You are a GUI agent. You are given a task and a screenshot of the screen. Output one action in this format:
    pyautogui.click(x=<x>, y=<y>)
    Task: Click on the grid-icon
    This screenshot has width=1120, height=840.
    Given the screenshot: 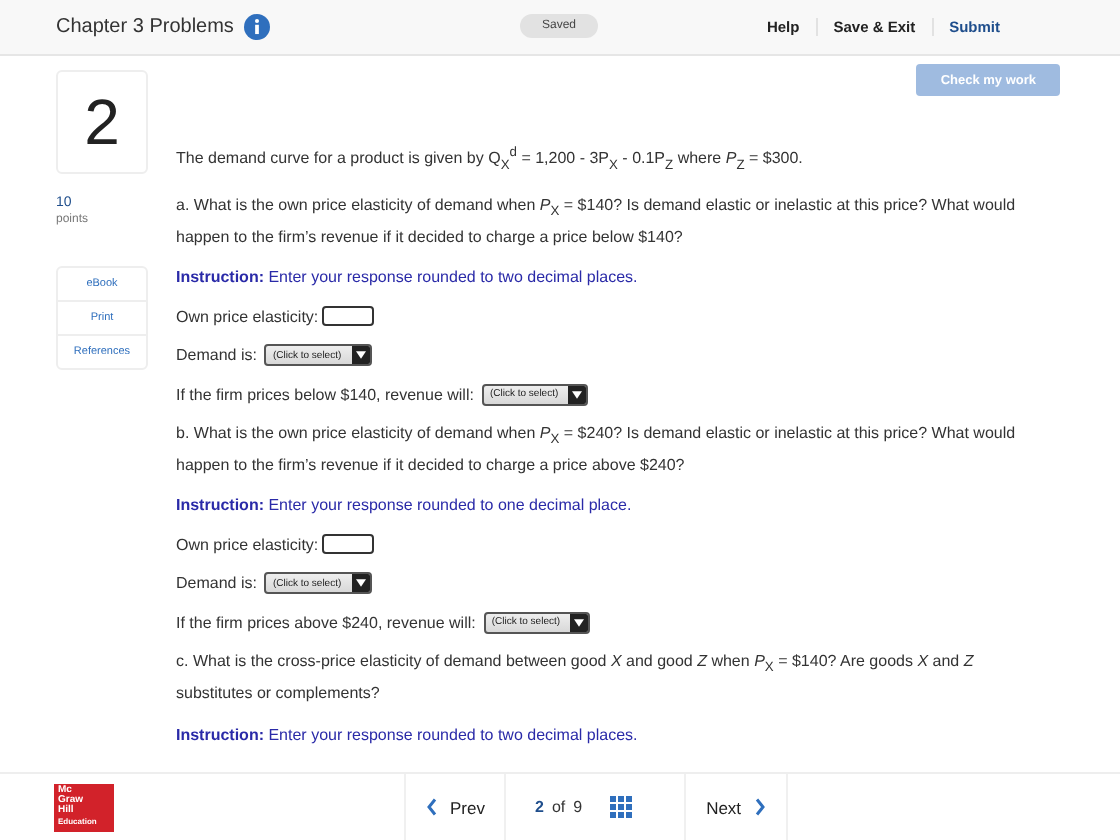 What is the action you would take?
    pyautogui.click(x=621, y=807)
    